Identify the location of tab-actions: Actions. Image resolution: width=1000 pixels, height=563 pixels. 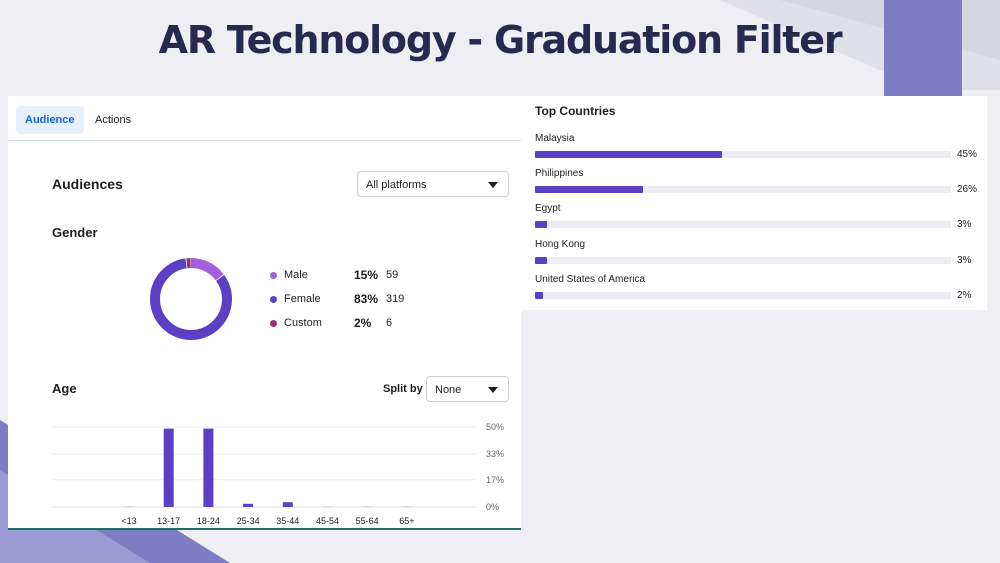
(113, 120).